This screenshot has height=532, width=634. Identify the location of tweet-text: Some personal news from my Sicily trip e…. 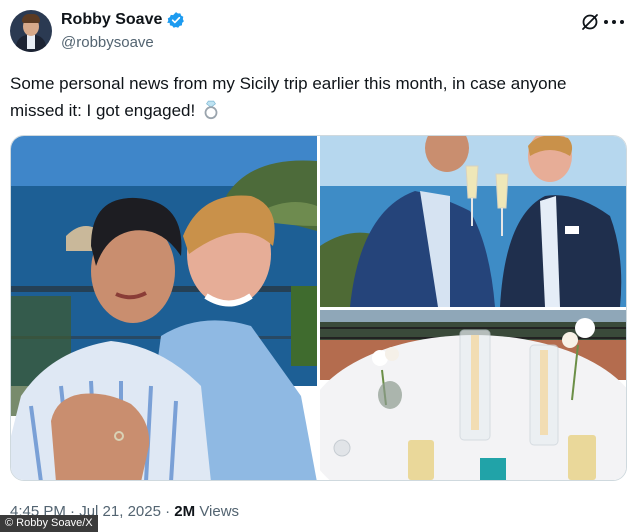
(310, 99).